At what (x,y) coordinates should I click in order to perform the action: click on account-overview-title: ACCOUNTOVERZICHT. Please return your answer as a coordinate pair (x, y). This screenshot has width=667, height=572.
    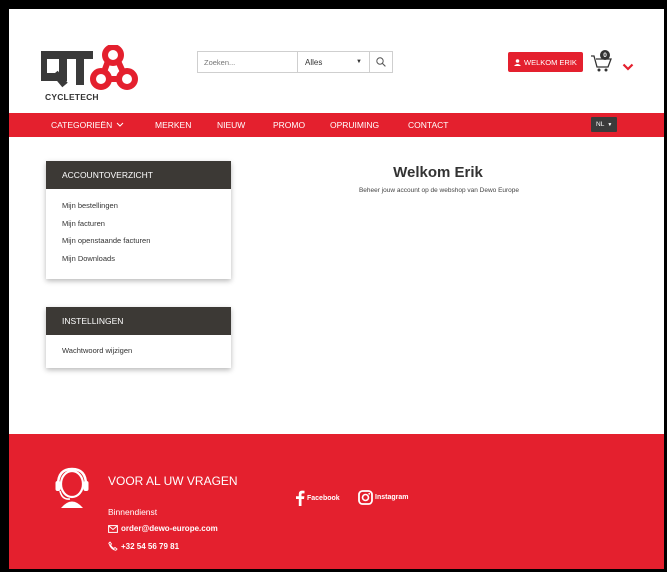
    Looking at the image, I should click on (138, 175).